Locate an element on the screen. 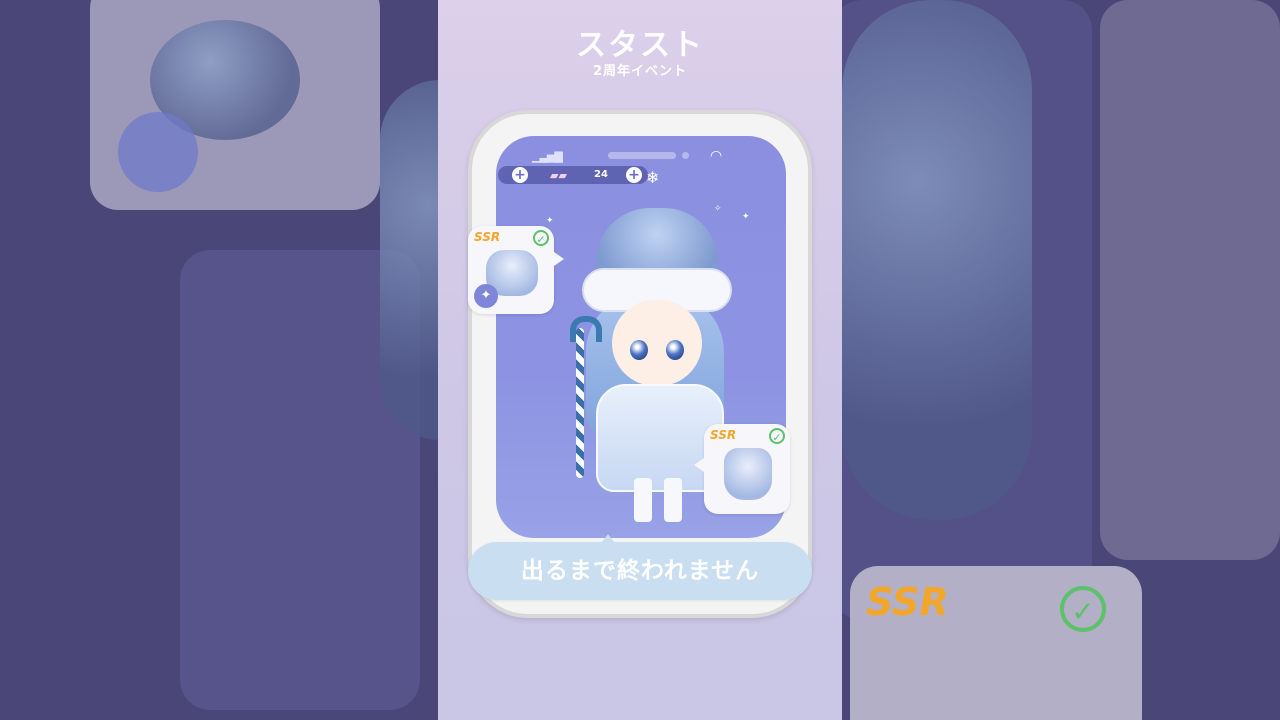  flag-icon: ▰▰ is located at coordinates (558, 175).